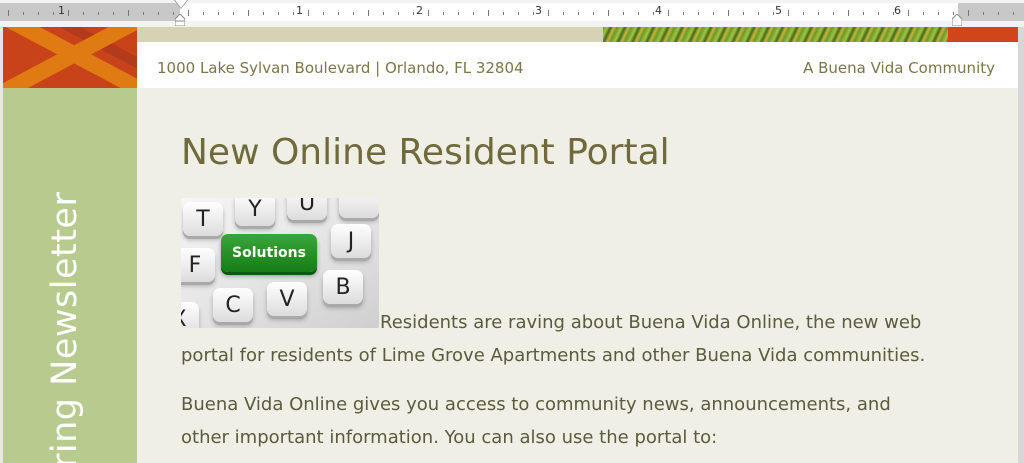  Describe the element at coordinates (203, 219) in the screenshot. I see `key-image: T` at that location.